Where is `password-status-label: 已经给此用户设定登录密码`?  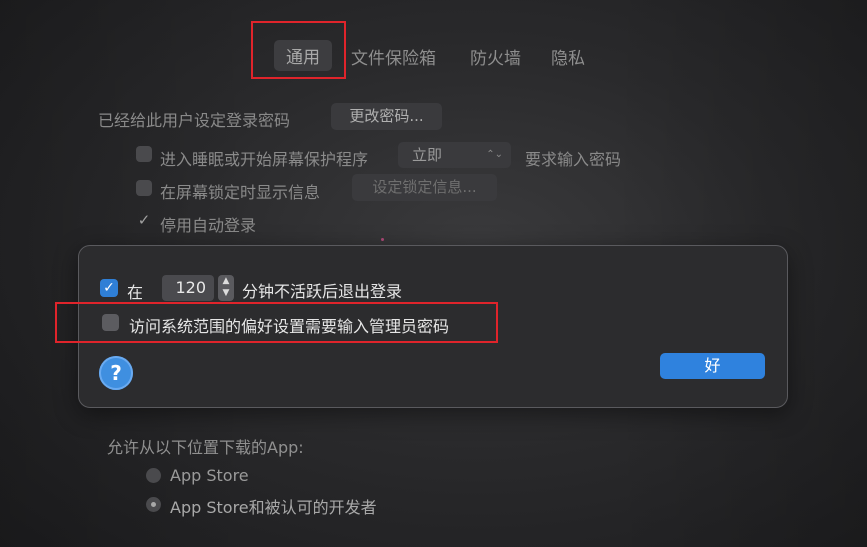 password-status-label: 已经给此用户设定登录密码 is located at coordinates (194, 120).